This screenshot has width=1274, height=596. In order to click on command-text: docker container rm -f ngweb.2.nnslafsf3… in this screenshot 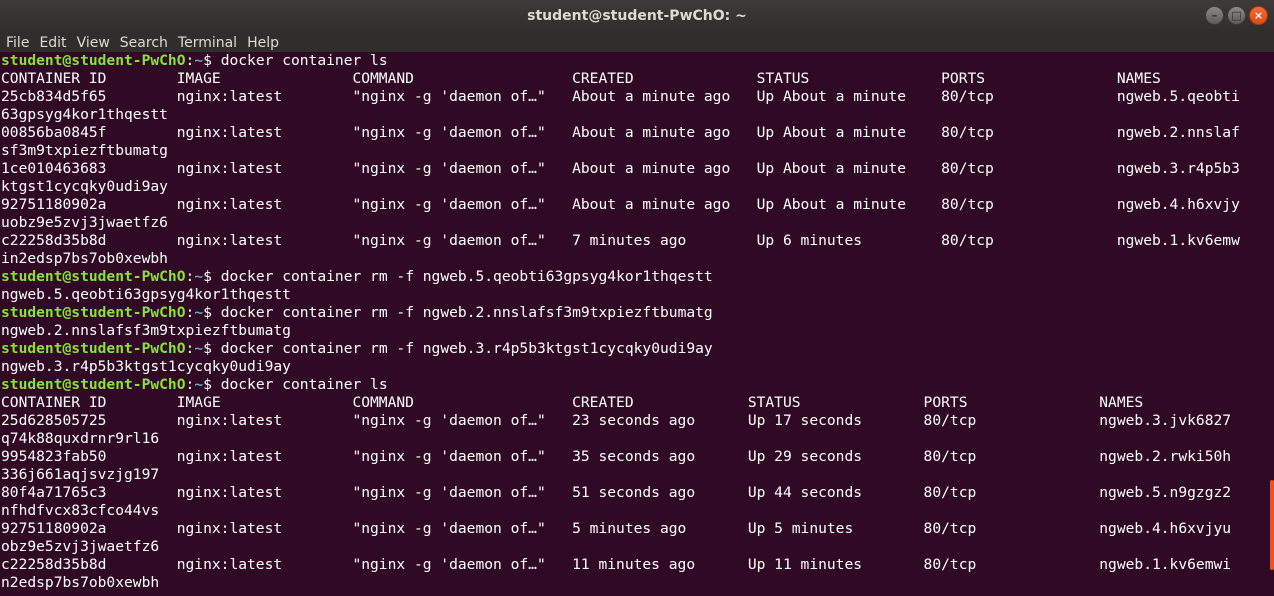, I will do `click(466, 312)`.